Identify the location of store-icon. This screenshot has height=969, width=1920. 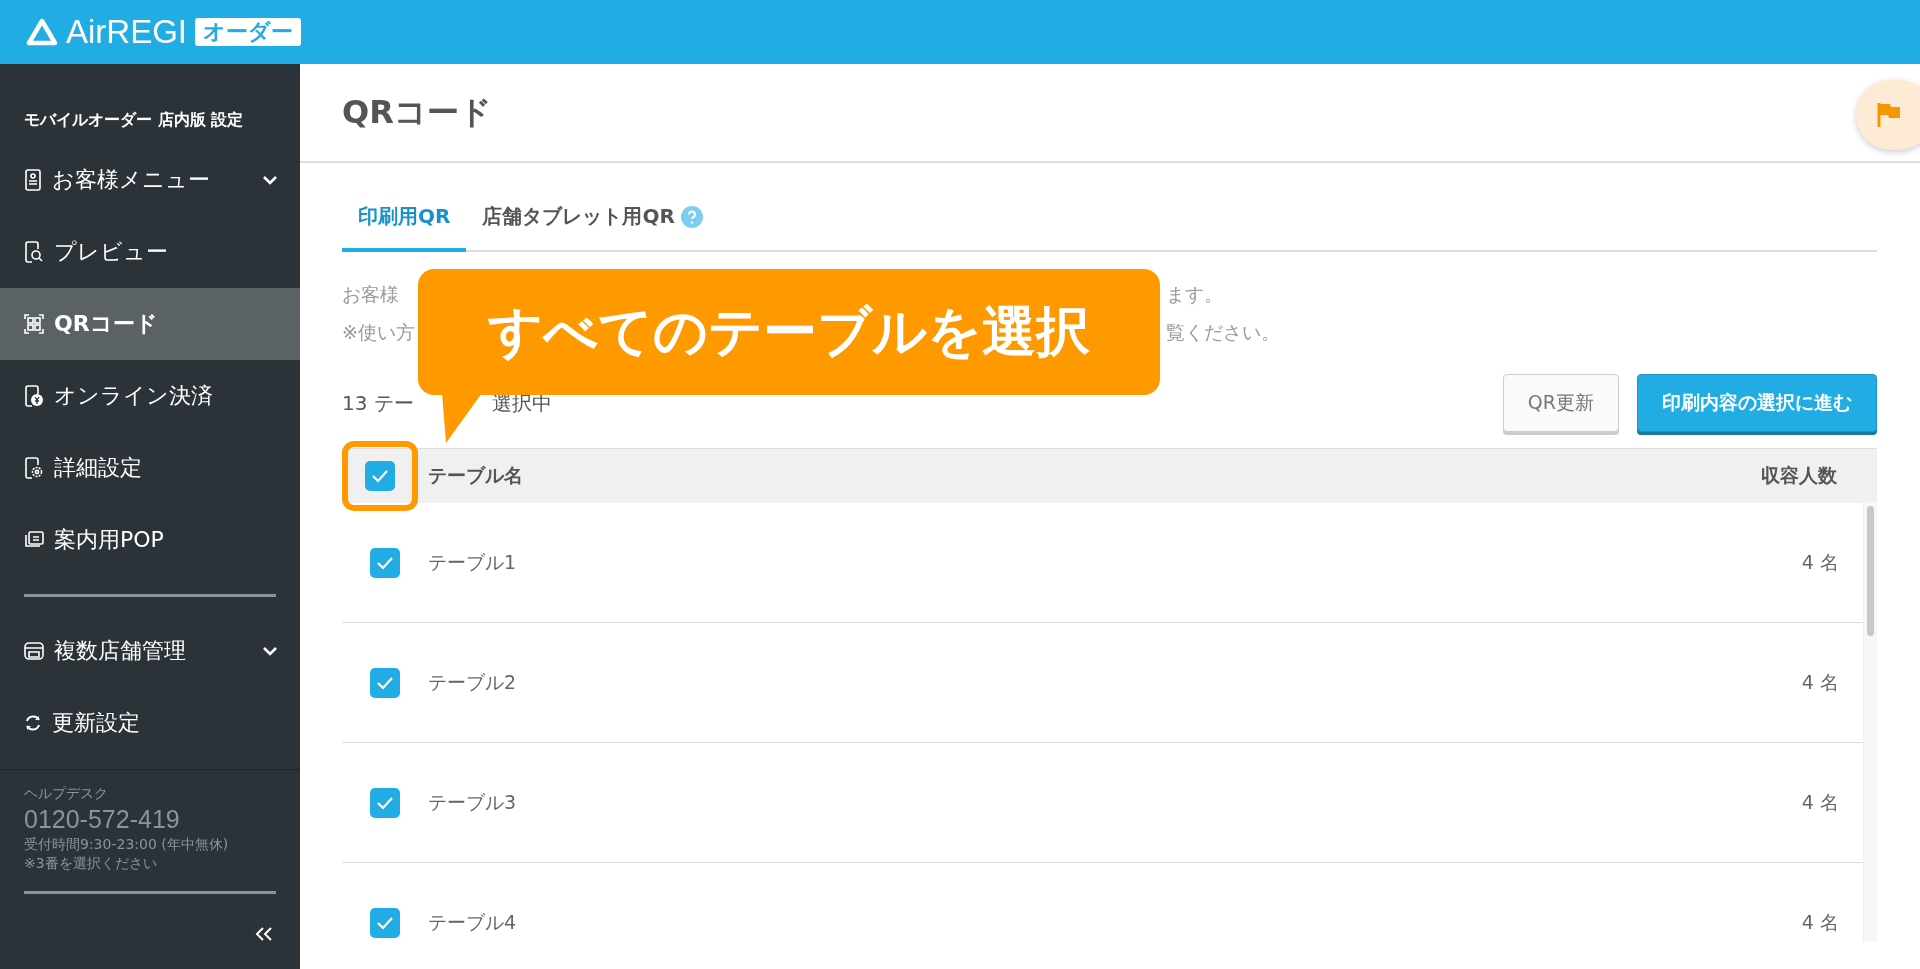
(34, 651).